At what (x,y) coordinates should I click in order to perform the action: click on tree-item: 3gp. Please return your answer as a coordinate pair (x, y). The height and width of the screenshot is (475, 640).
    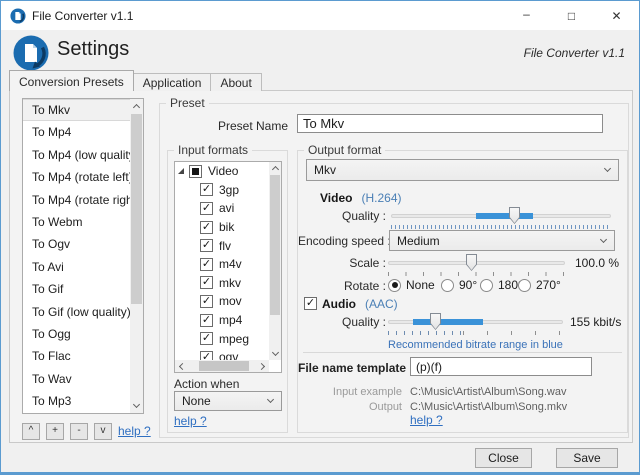
    Looking at the image, I should click on (222, 190).